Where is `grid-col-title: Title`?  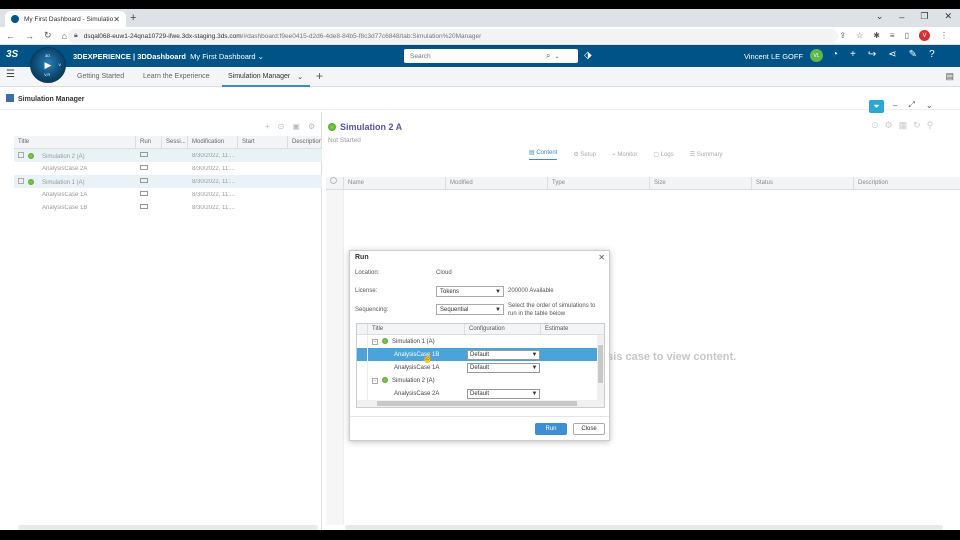 grid-col-title: Title is located at coordinates (416, 329).